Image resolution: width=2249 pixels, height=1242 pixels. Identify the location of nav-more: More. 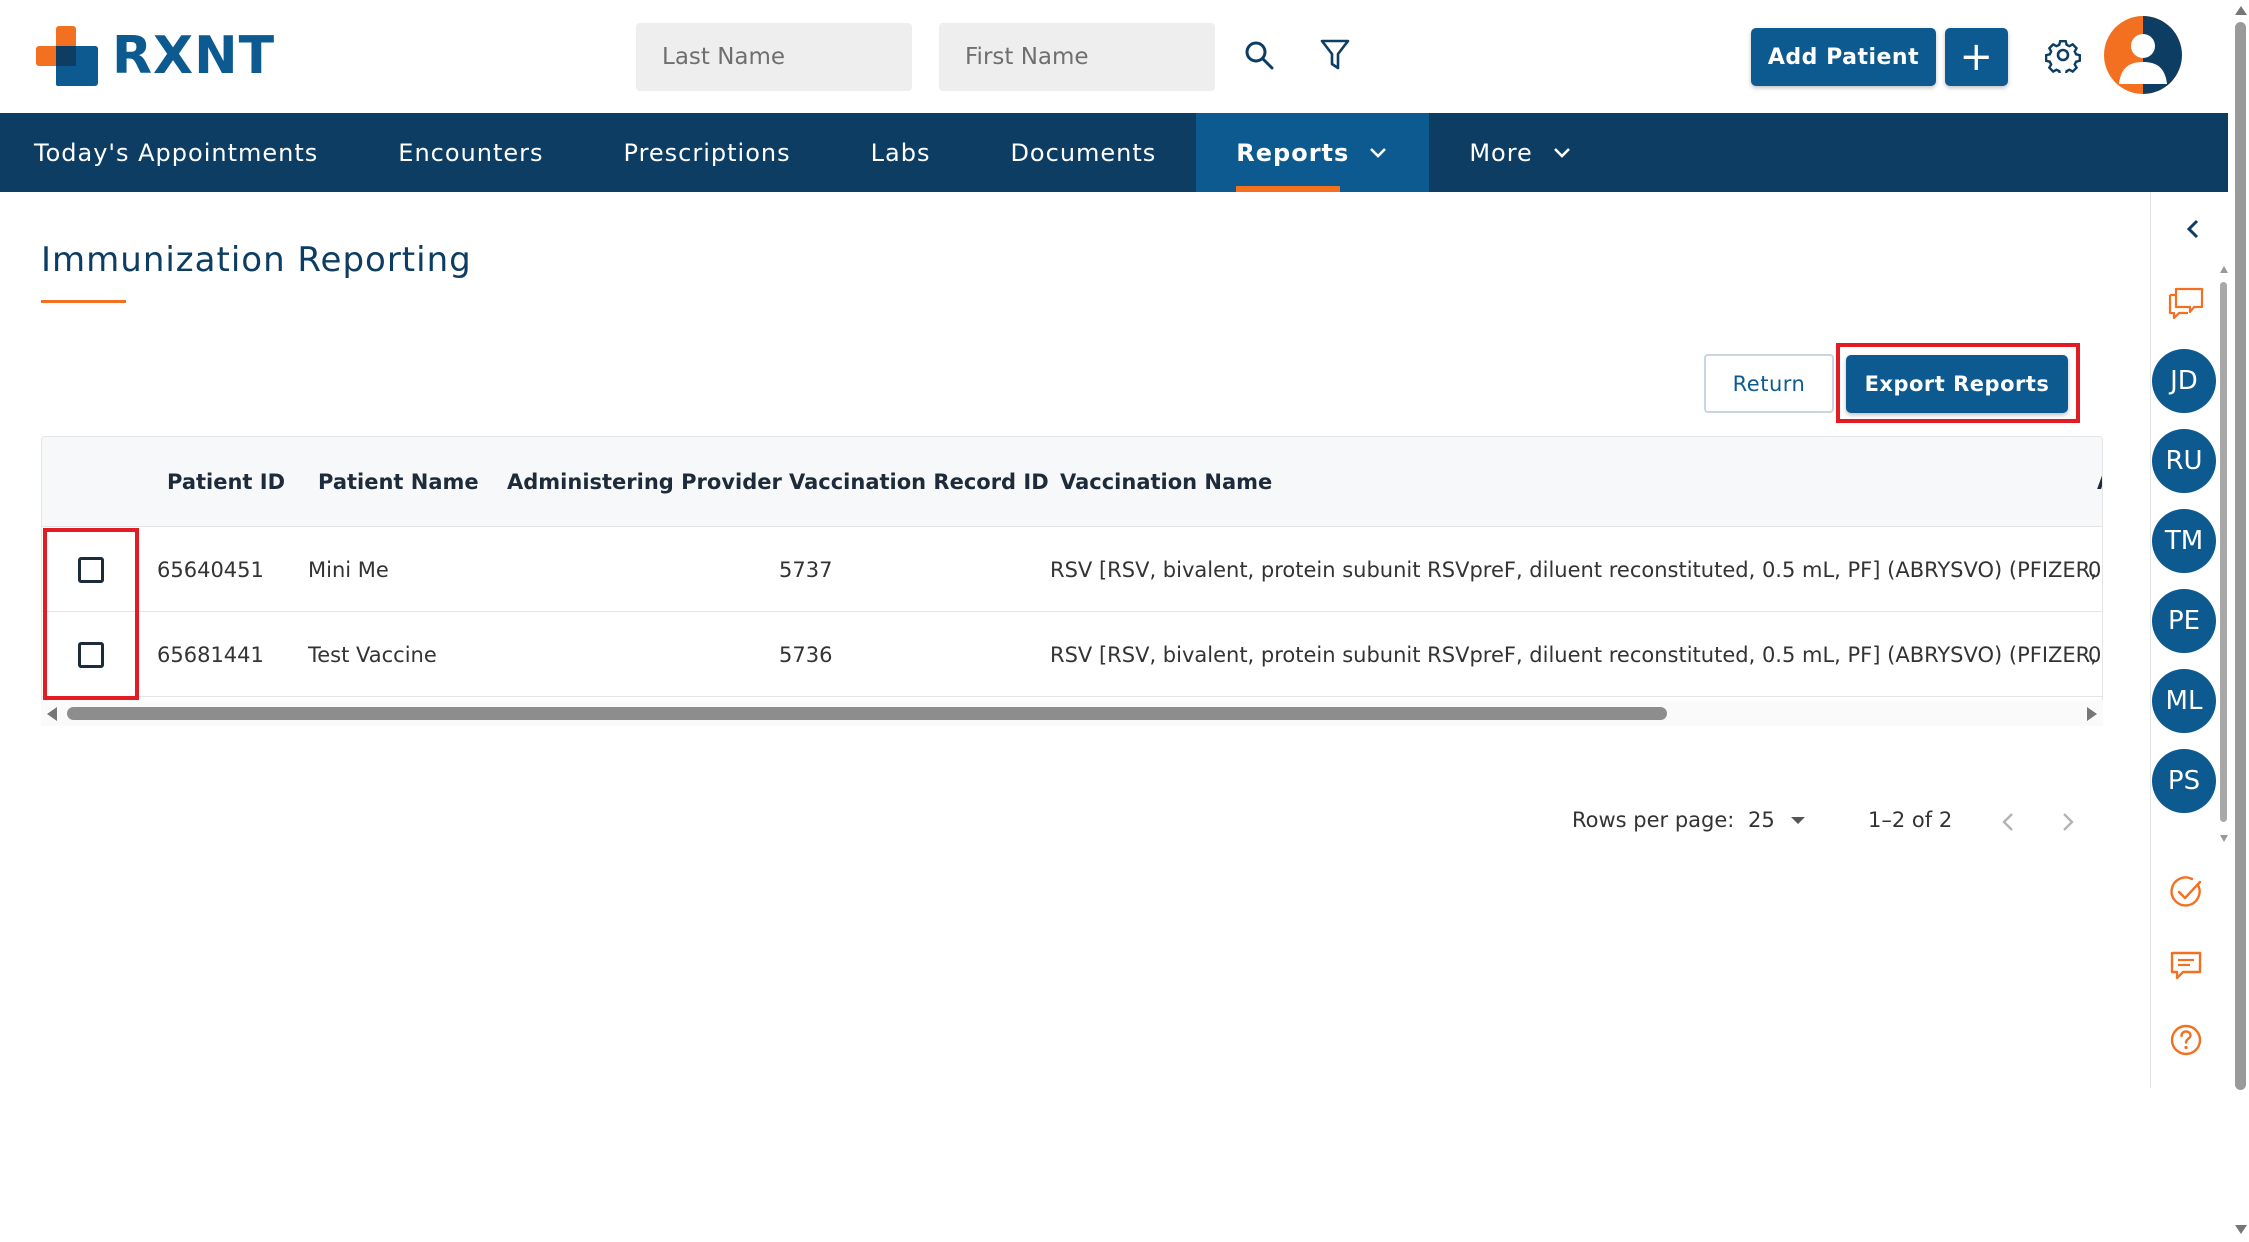
(1521, 152).